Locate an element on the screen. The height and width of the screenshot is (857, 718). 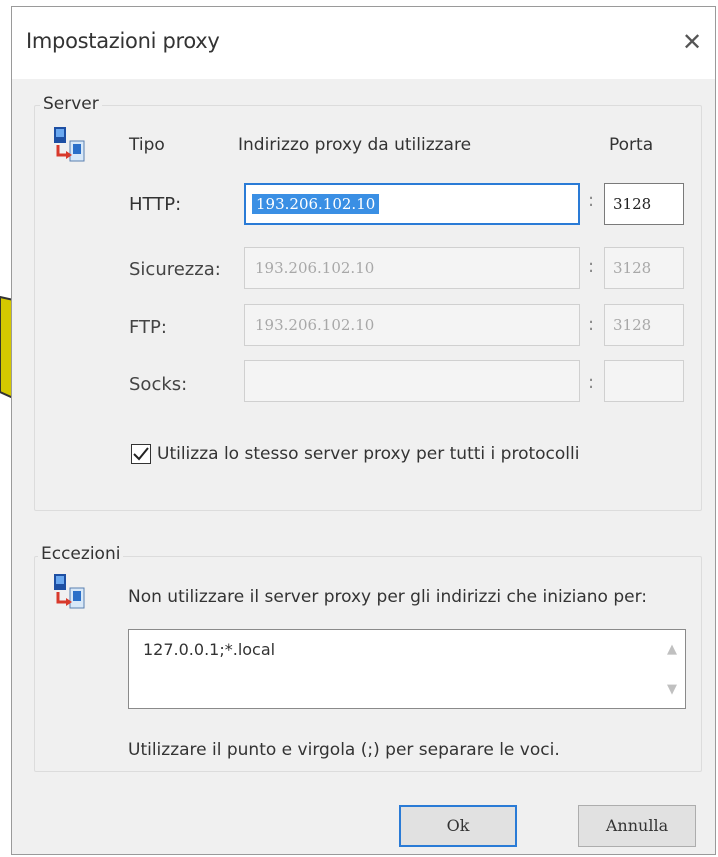
socks-port-input is located at coordinates (644, 381).